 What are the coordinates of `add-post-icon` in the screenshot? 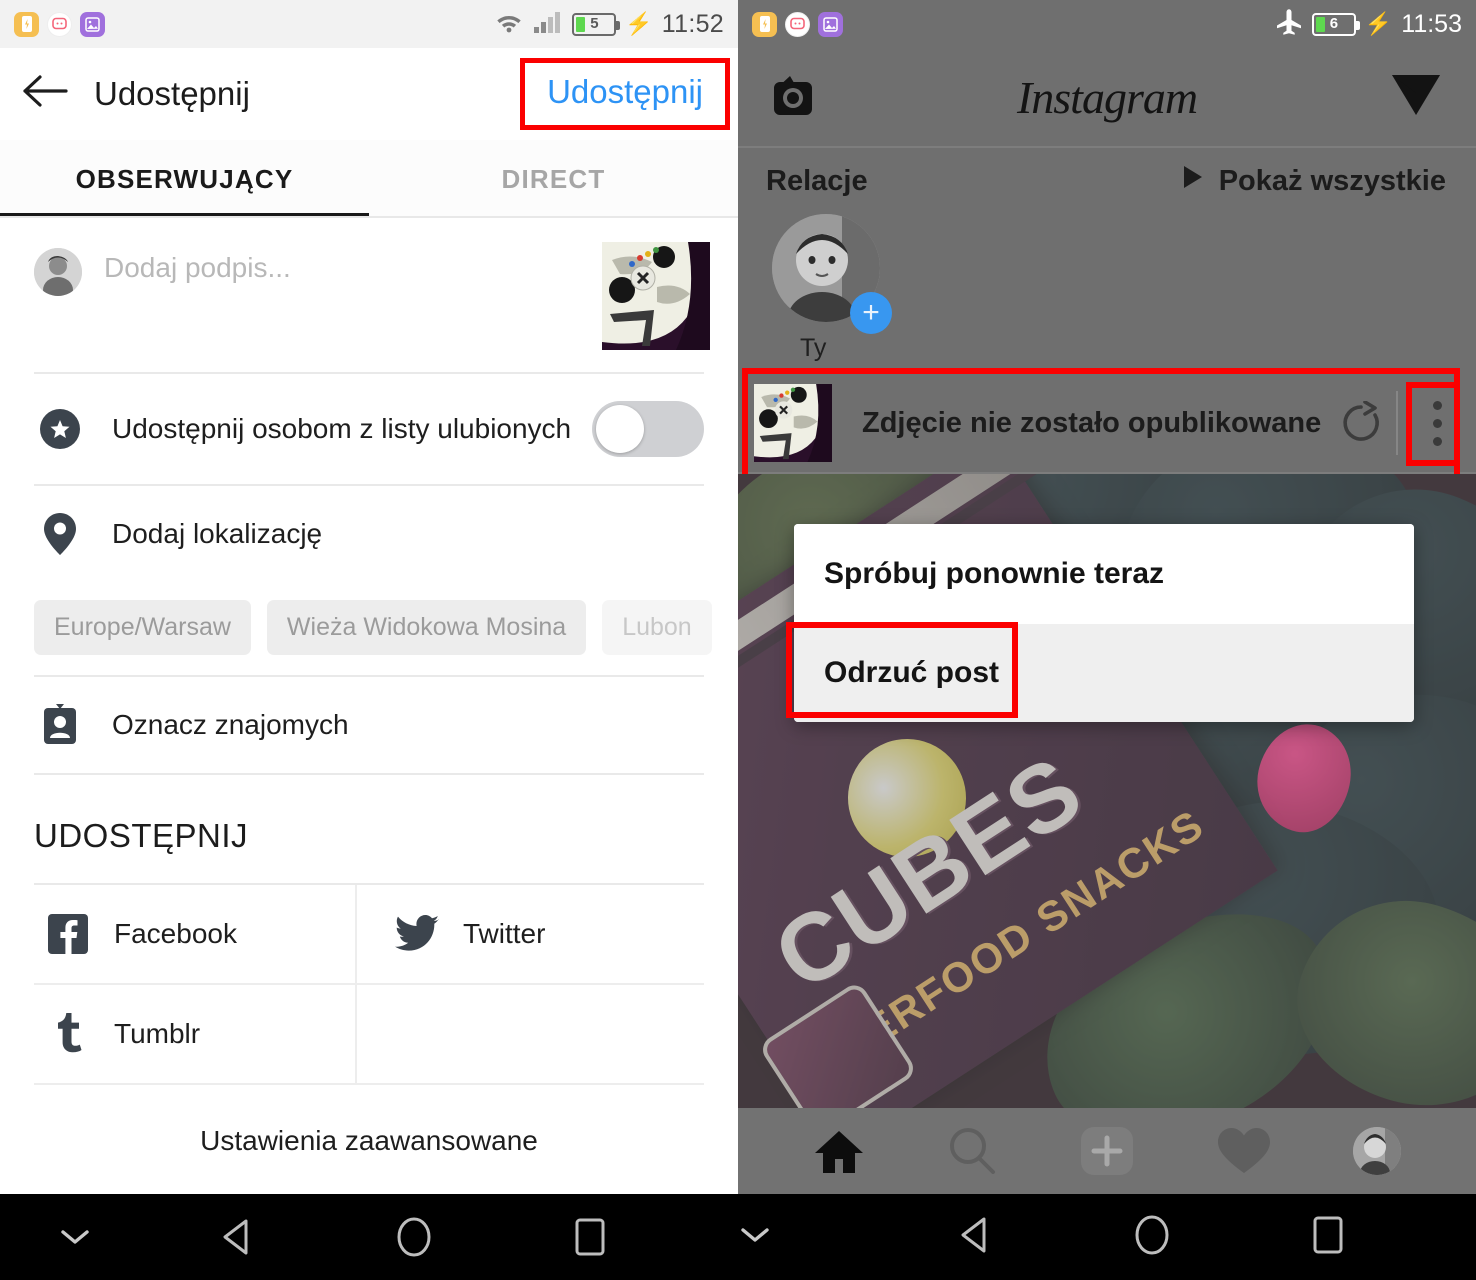 It's located at (1107, 1151).